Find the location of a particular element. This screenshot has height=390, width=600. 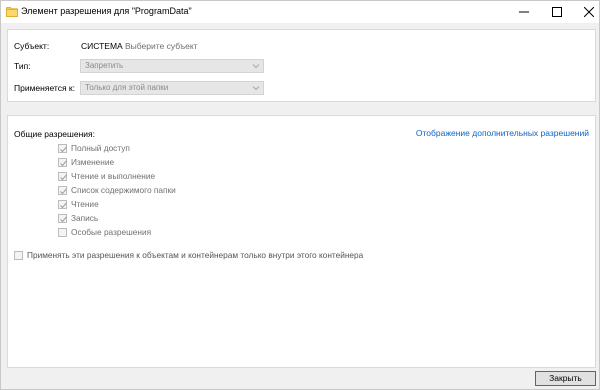

applies-to-select-value: Только для этой папки is located at coordinates (127, 87).